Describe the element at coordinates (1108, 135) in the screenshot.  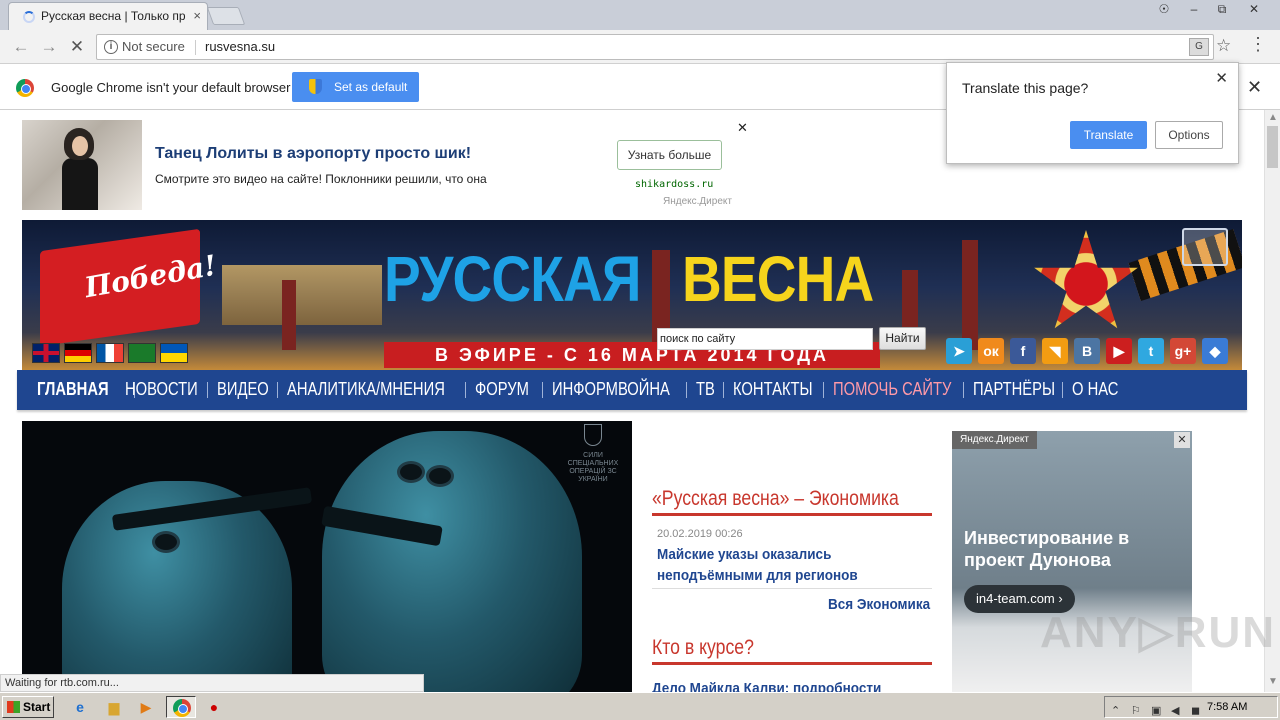
I see `translate-button: Translate` at that location.